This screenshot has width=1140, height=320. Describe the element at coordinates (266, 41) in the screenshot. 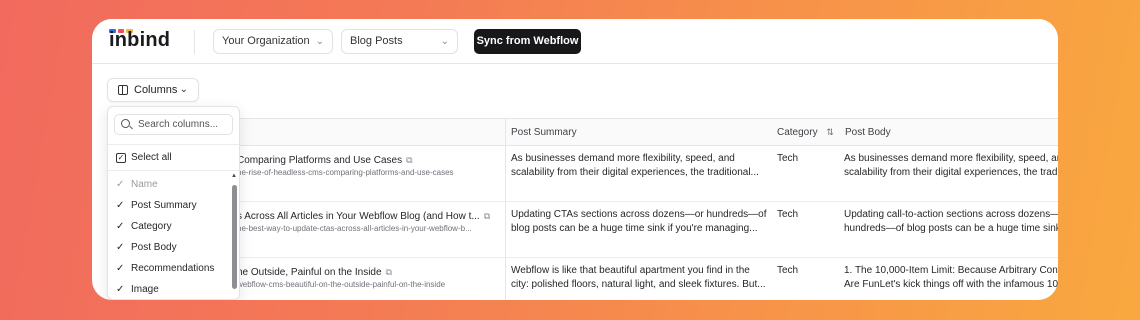

I see `organization-select-value: Your Organization` at that location.